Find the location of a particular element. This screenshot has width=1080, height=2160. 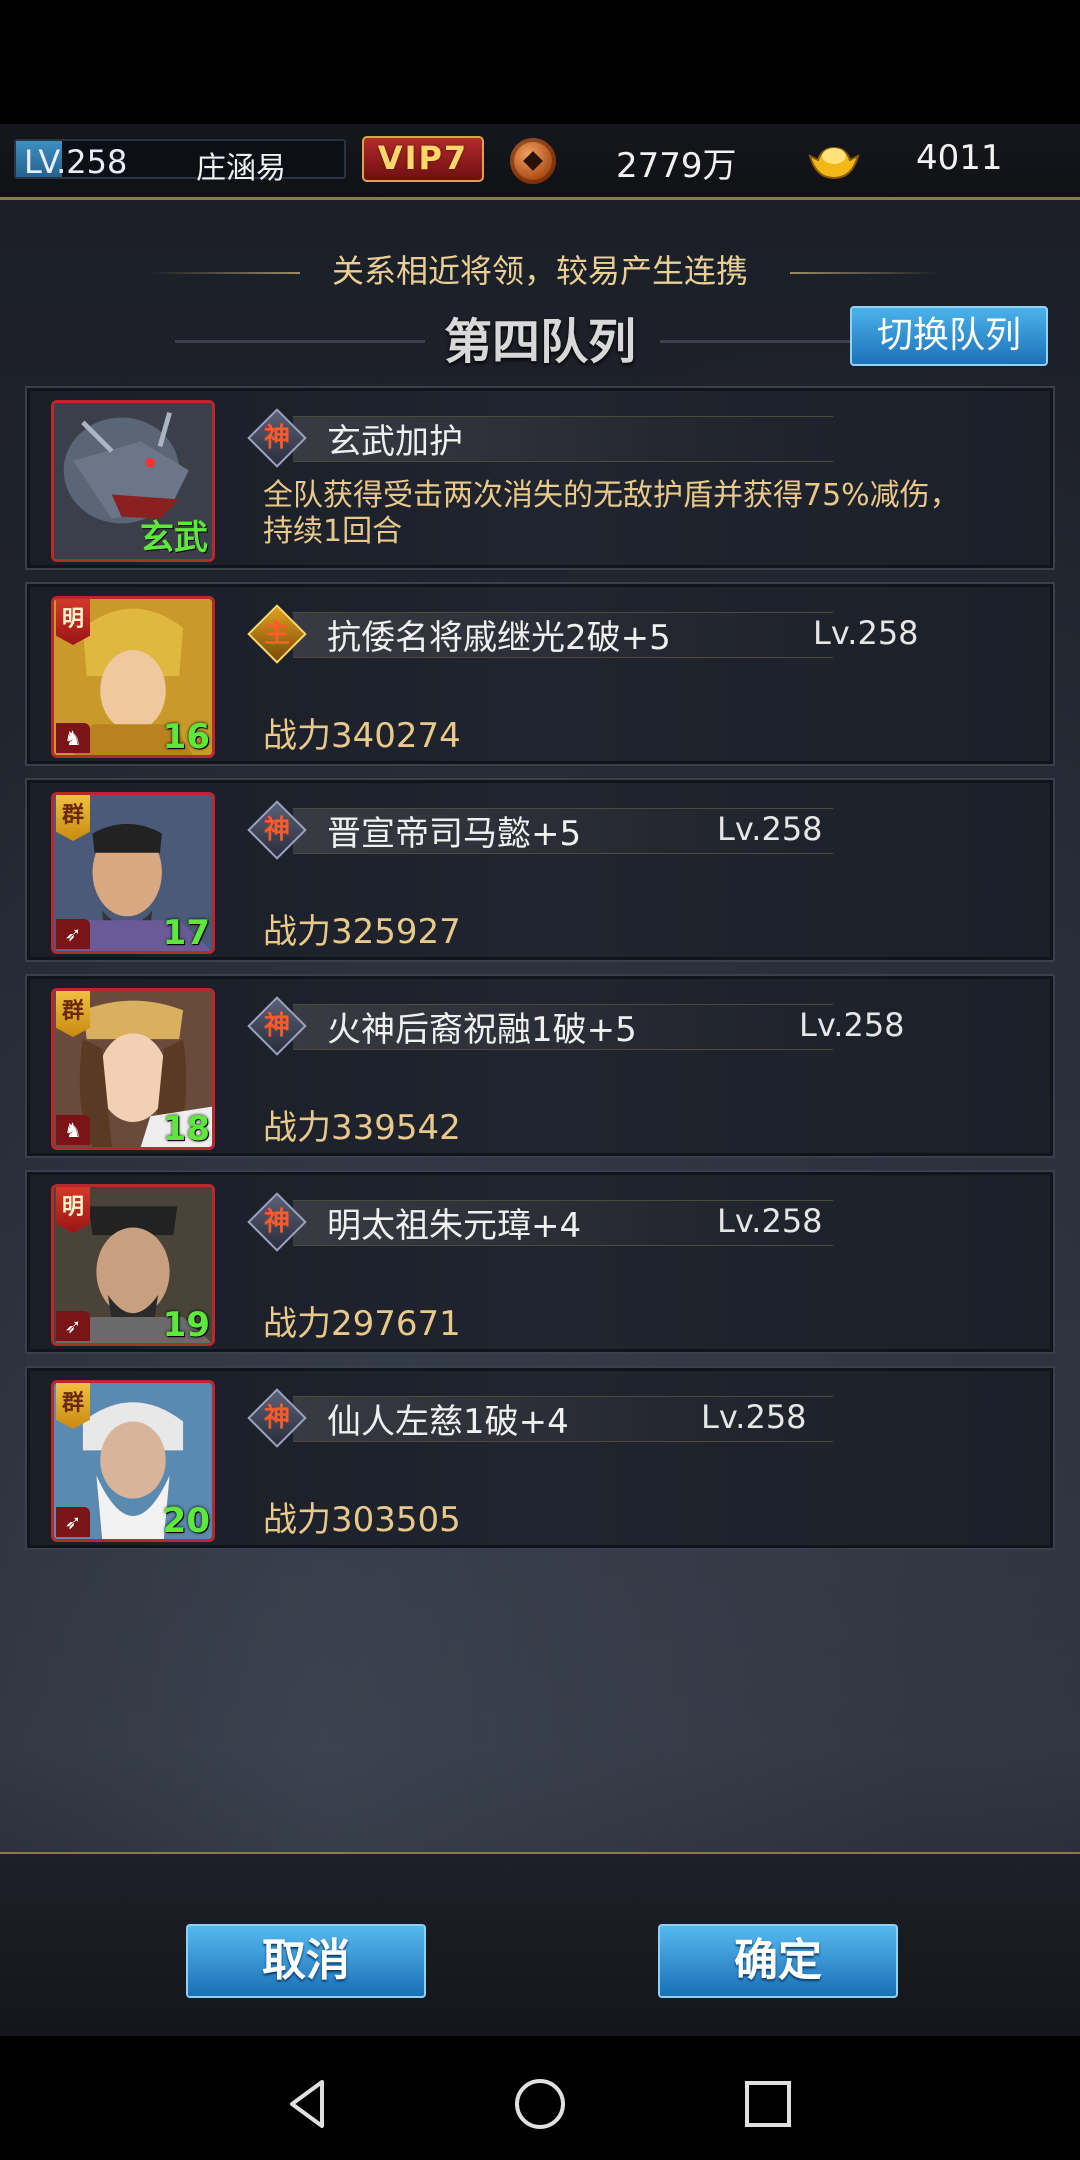

slot-number: 19 is located at coordinates (186, 1325).